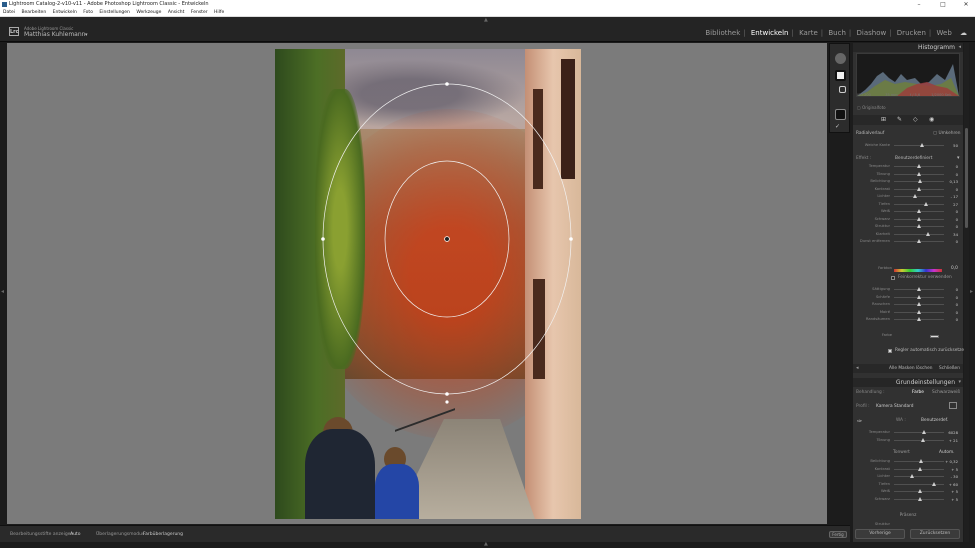 The width and height of the screenshot is (975, 548). What do you see at coordinates (934, 336) in the screenshot?
I see `color-swatch` at bounding box center [934, 336].